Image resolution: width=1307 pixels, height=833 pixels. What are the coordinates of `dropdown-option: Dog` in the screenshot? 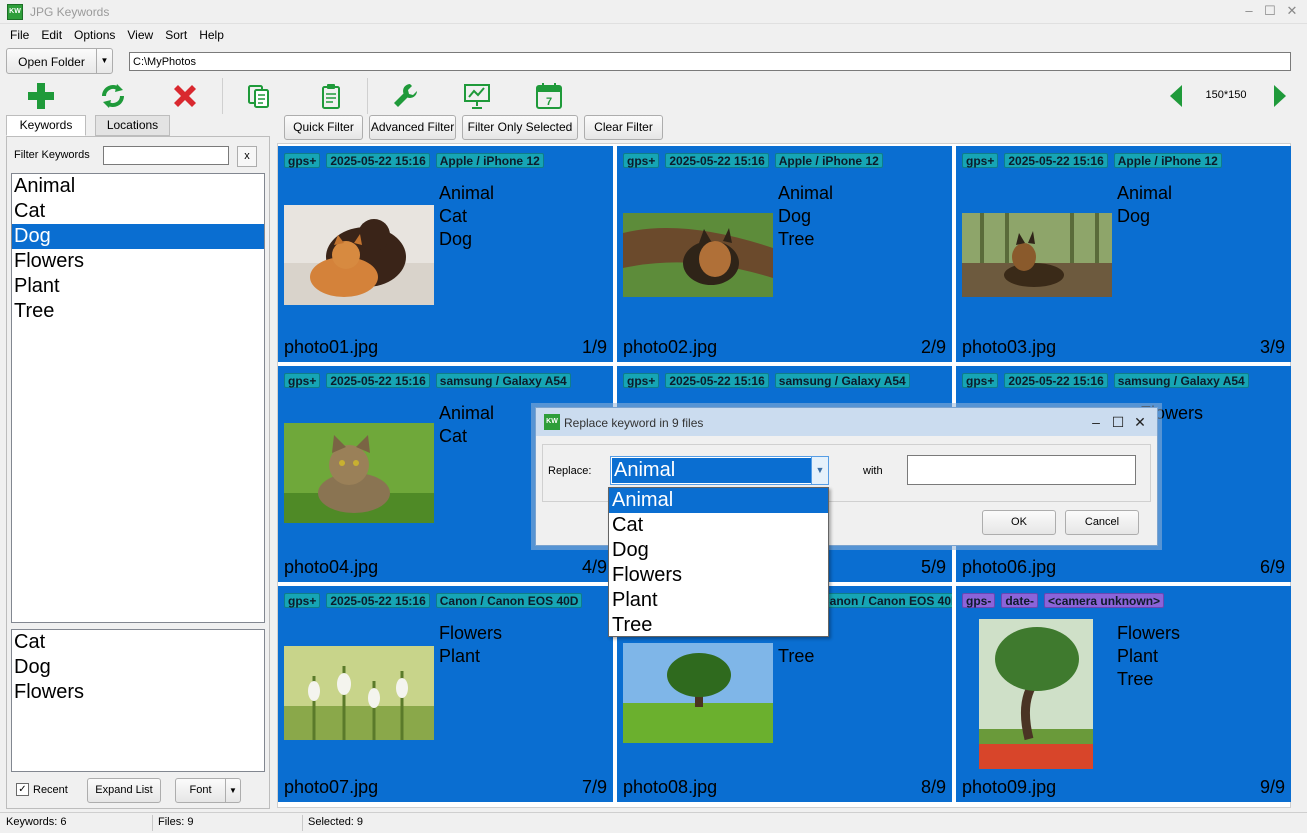 It's located at (718, 550).